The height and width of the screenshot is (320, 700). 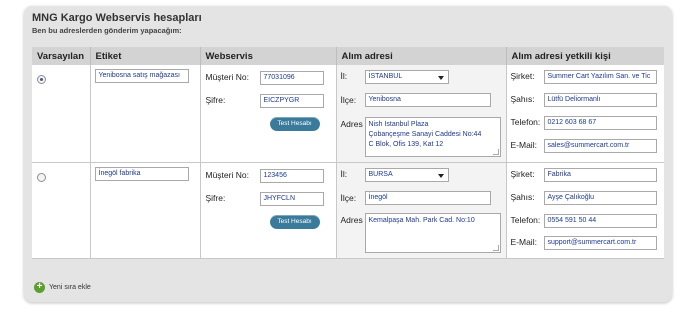 What do you see at coordinates (600, 146) in the screenshot?
I see `email-input: sales@summercart.com.tr` at bounding box center [600, 146].